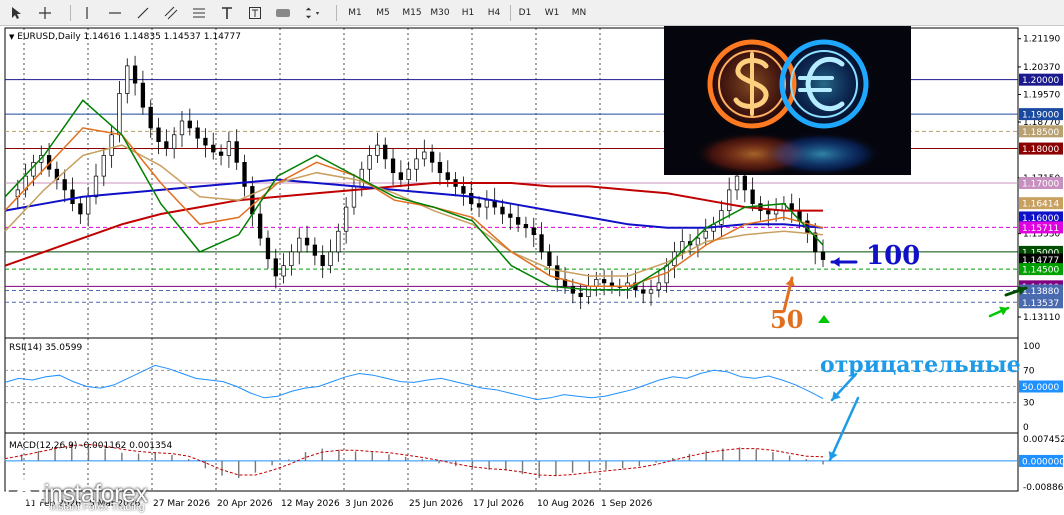 Image resolution: width=1064 pixels, height=515 pixels. I want to click on time-axis-label: 1 Sep 2026, so click(627, 504).